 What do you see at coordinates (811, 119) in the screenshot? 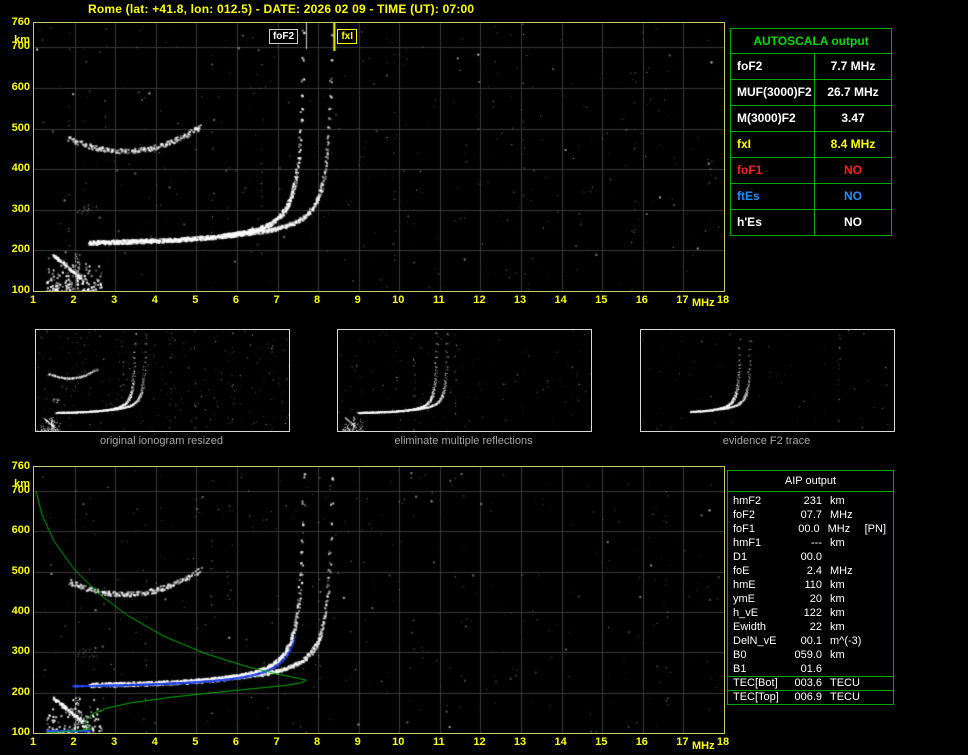
I see `autoscala-row: M(3000)F2 3.47` at bounding box center [811, 119].